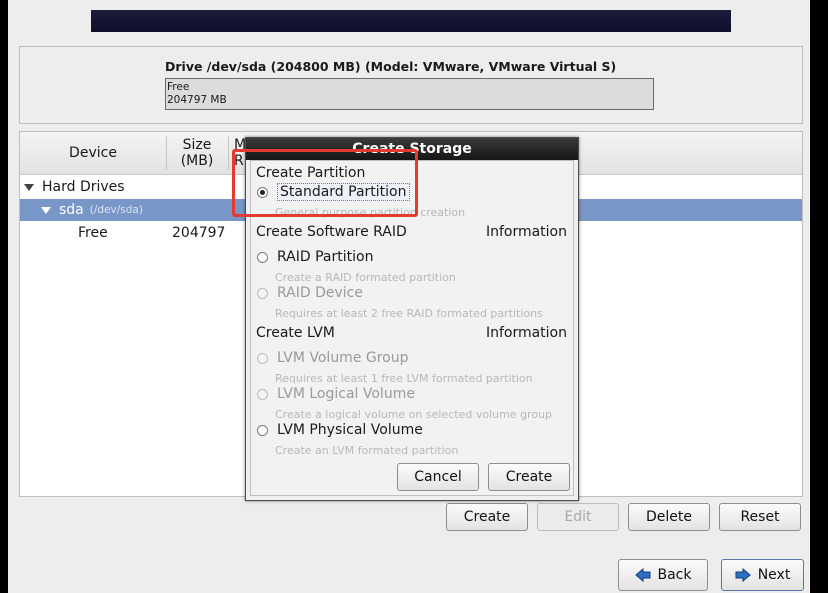 The height and width of the screenshot is (593, 828). What do you see at coordinates (199, 233) in the screenshot?
I see `tree-row-size: 204797` at bounding box center [199, 233].